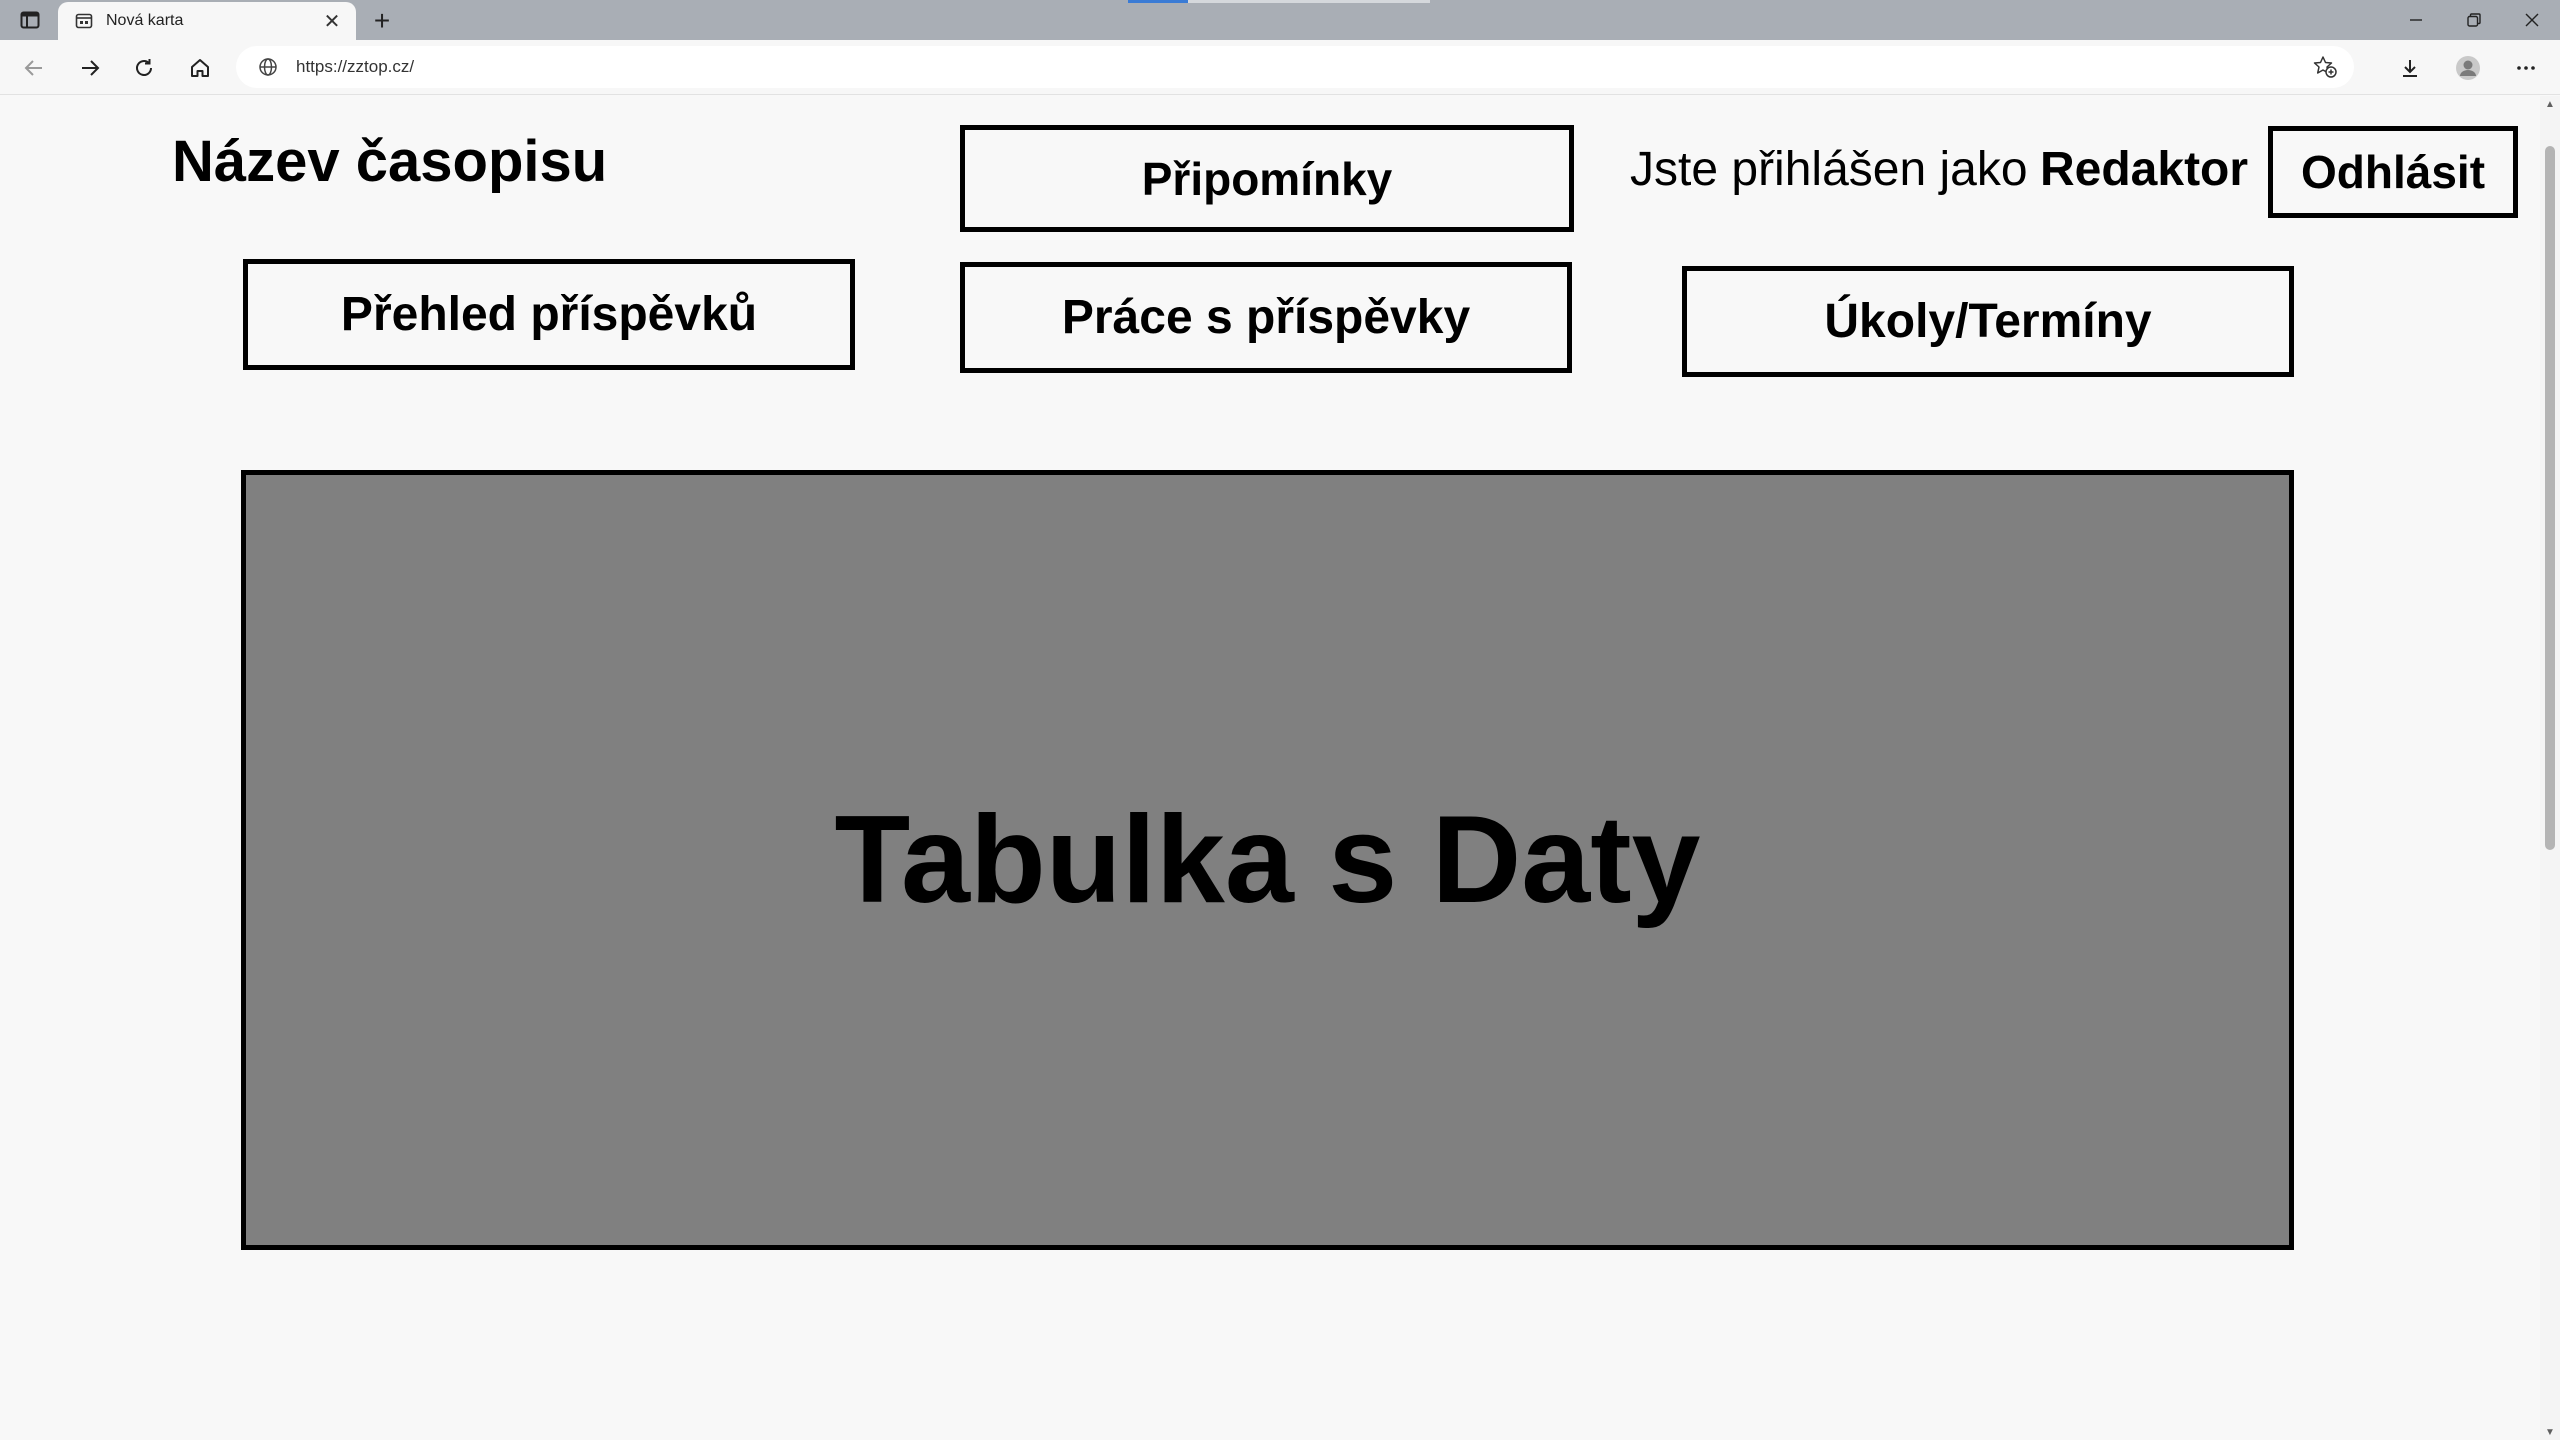 The image size is (2560, 1440). What do you see at coordinates (549, 314) in the screenshot?
I see `overview-button: Přehled příspěvků` at bounding box center [549, 314].